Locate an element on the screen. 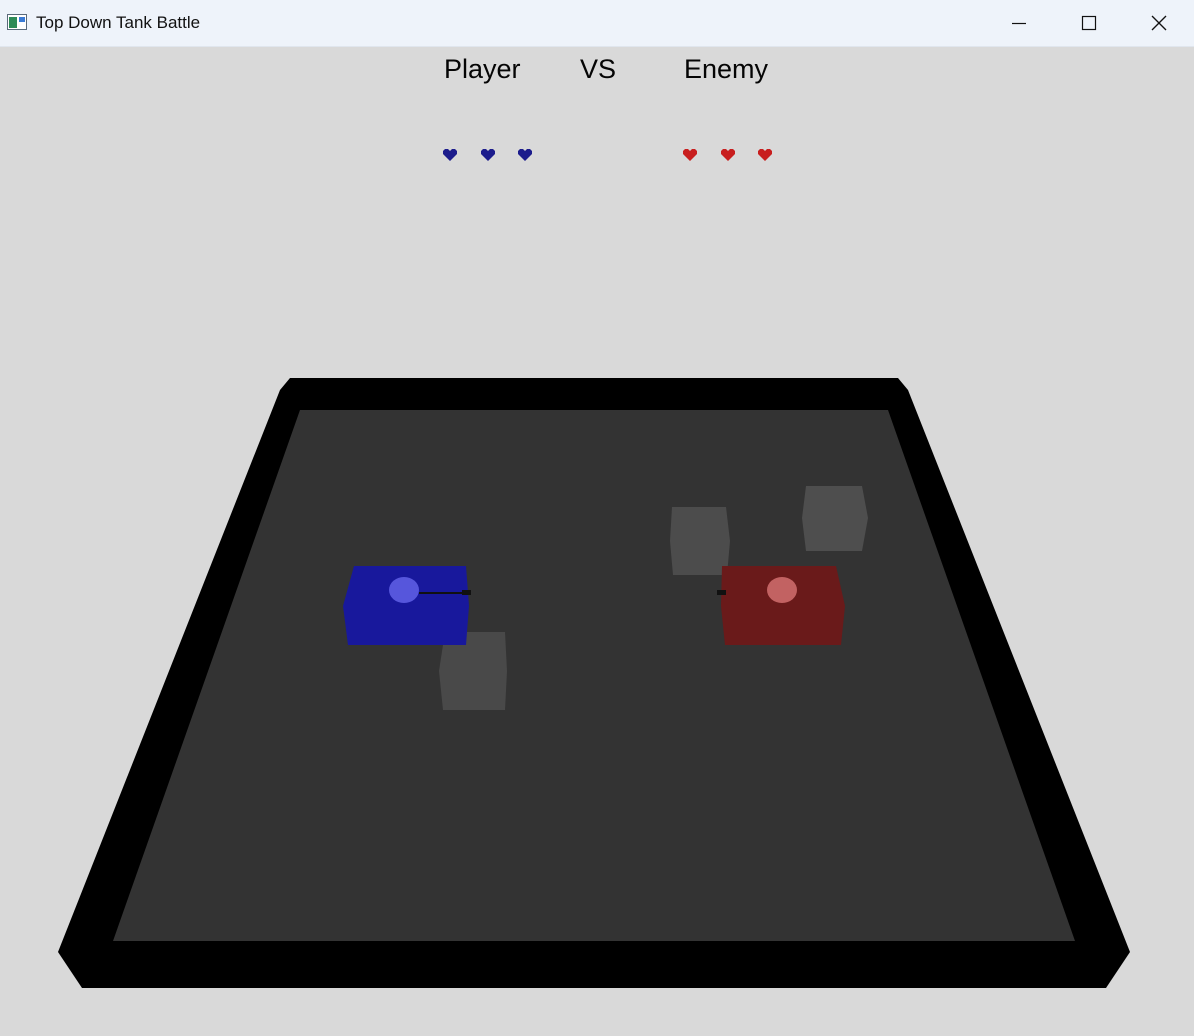 This screenshot has height=1036, width=1194. player-label: Player is located at coordinates (482, 69).